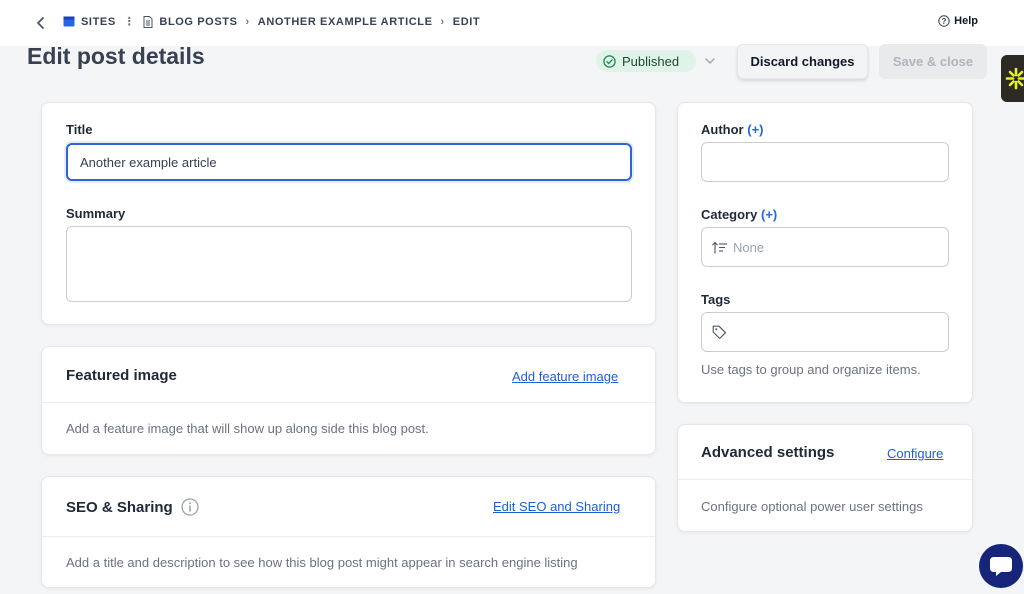 The height and width of the screenshot is (594, 1024). I want to click on title-input, so click(349, 162).